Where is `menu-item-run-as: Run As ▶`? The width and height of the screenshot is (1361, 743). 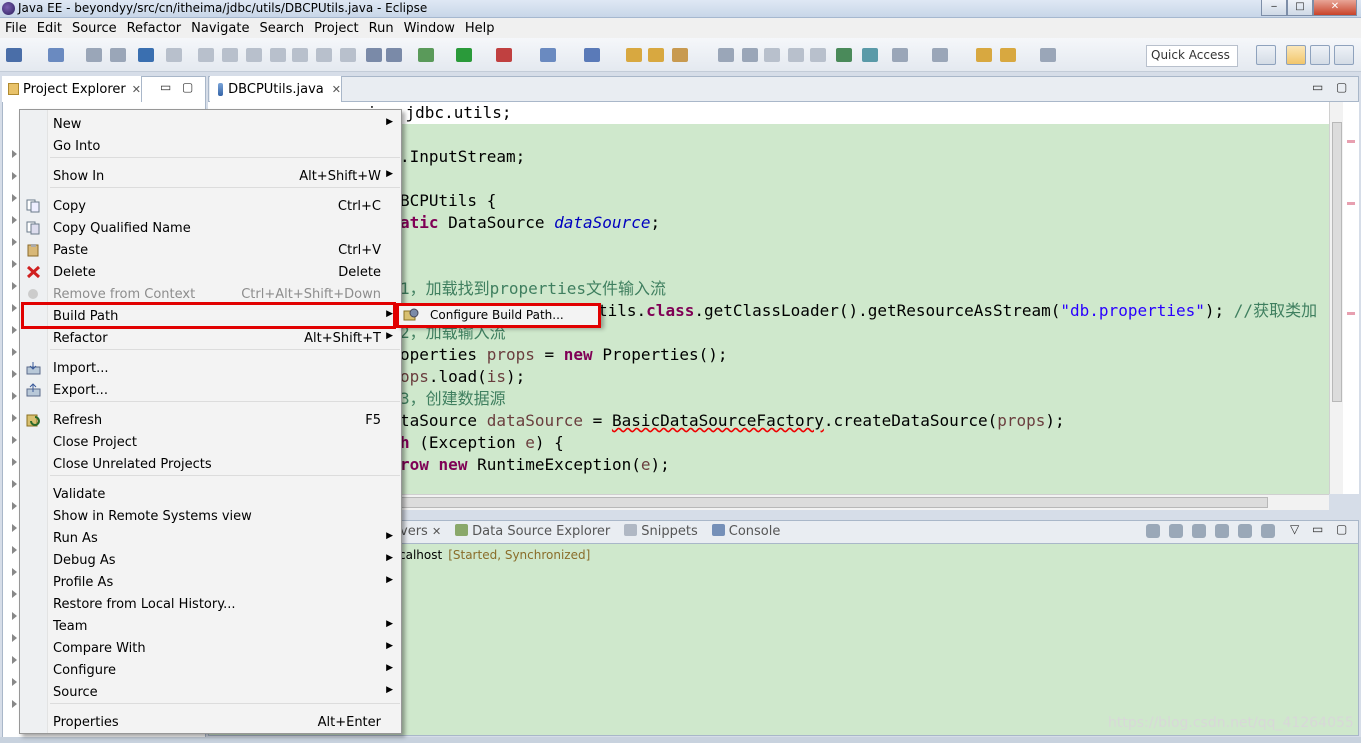
menu-item-run-as: Run As ▶ is located at coordinates (210, 538).